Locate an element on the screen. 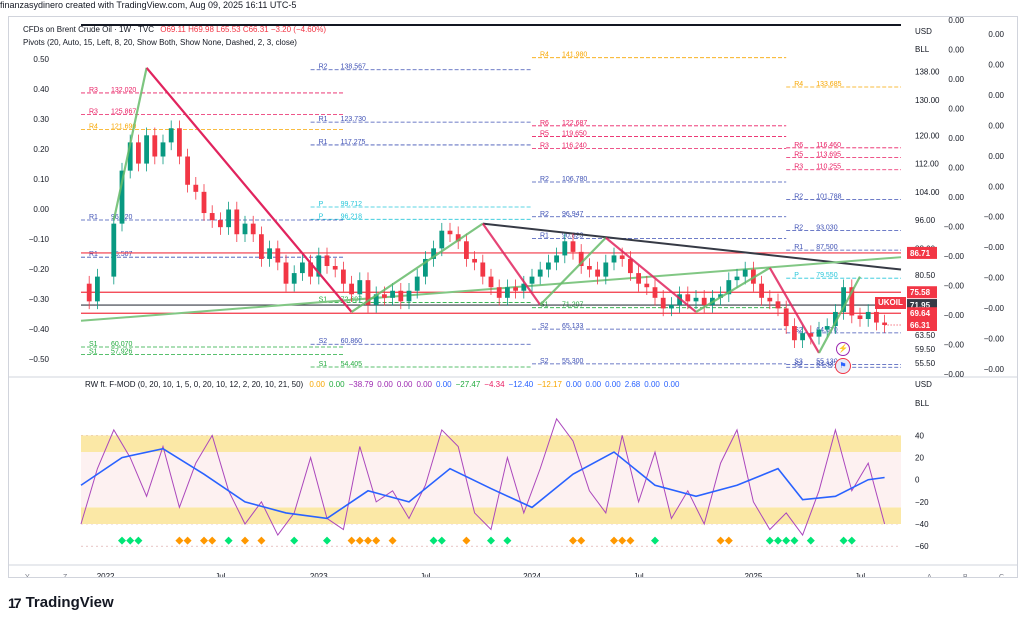 This screenshot has height=622, width=1024. pivot-level-label: S1 is located at coordinates (93, 344).